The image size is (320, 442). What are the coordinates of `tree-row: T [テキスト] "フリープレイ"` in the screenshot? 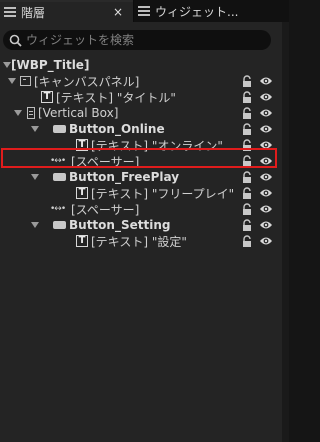 It's located at (141, 193).